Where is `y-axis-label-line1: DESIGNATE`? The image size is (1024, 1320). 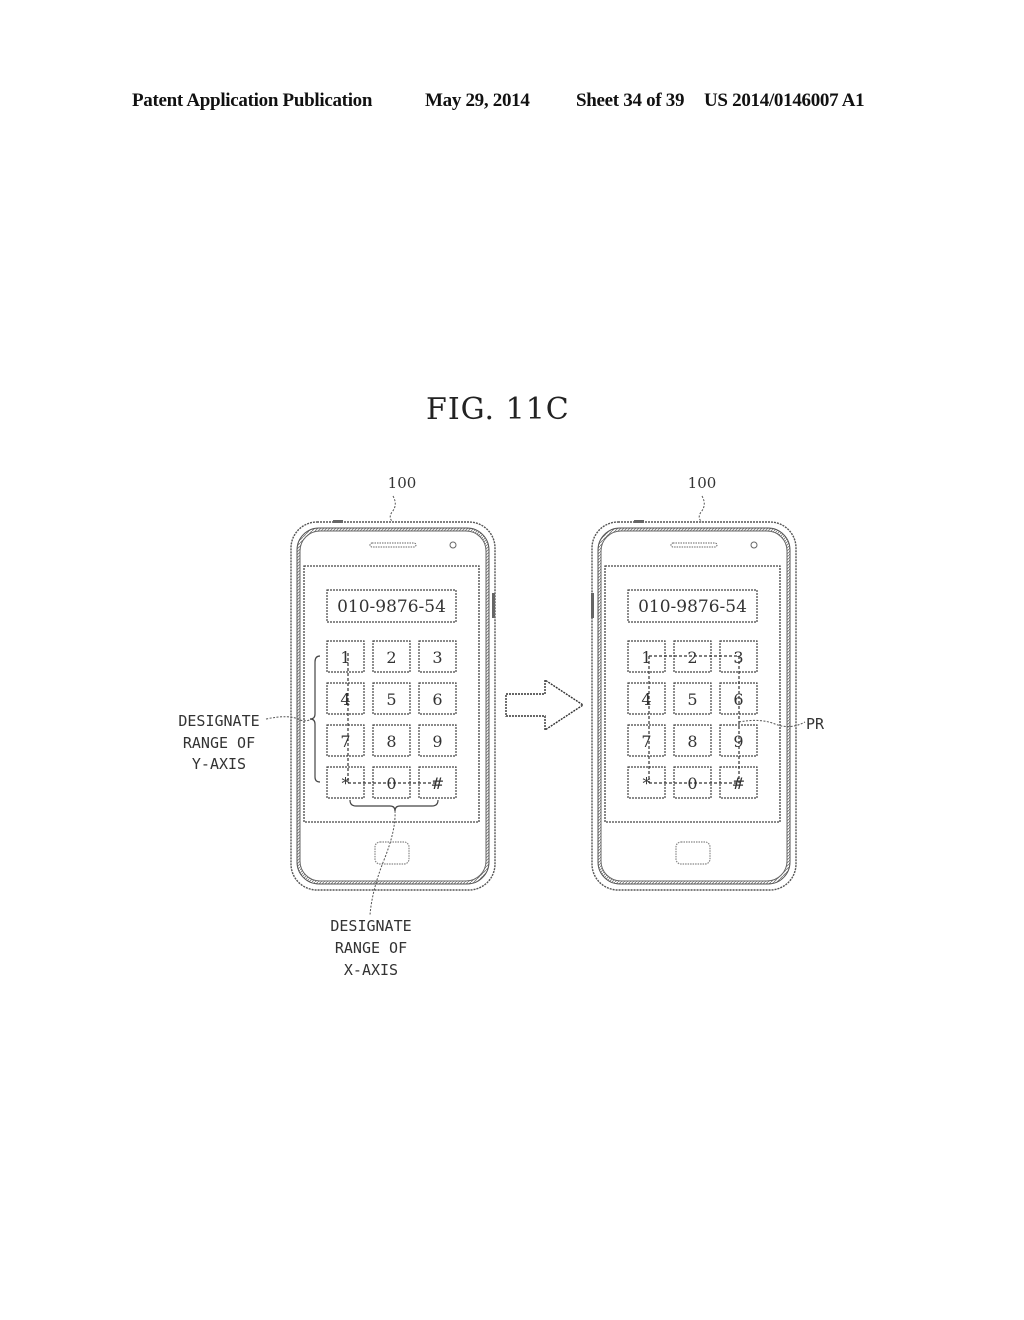 y-axis-label-line1: DESIGNATE is located at coordinates (218, 721).